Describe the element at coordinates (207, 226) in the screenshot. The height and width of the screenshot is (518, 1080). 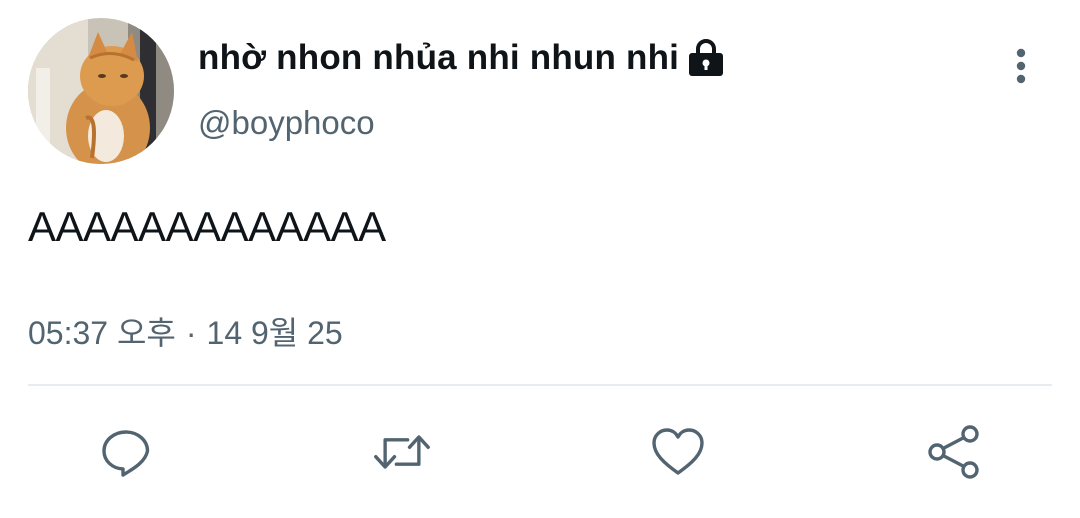
I see `tweet-text: AAAAAAAAAAAAA` at that location.